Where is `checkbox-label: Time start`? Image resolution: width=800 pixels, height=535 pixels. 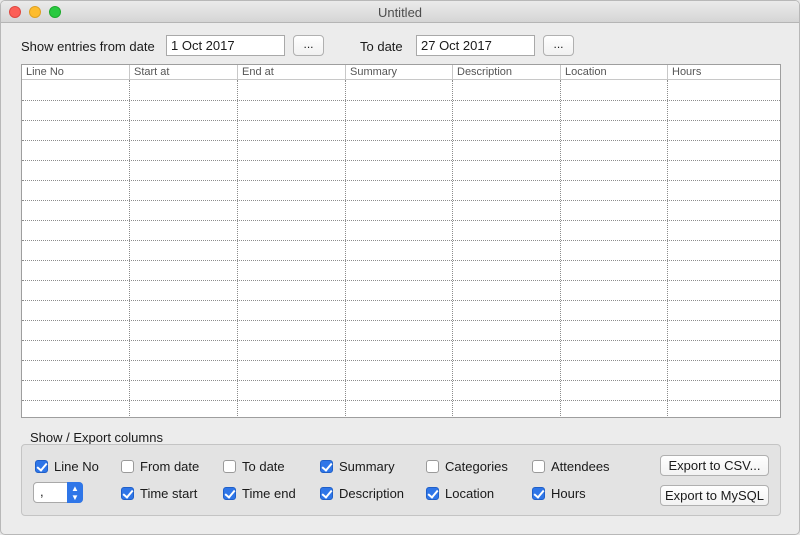 checkbox-label: Time start is located at coordinates (169, 493).